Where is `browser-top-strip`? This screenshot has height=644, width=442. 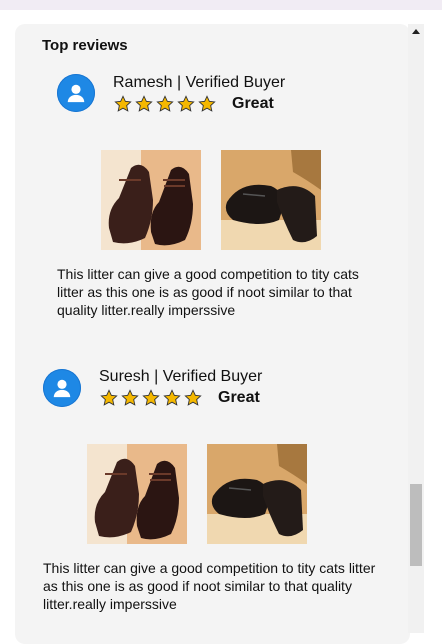
browser-top-strip is located at coordinates (221, 5).